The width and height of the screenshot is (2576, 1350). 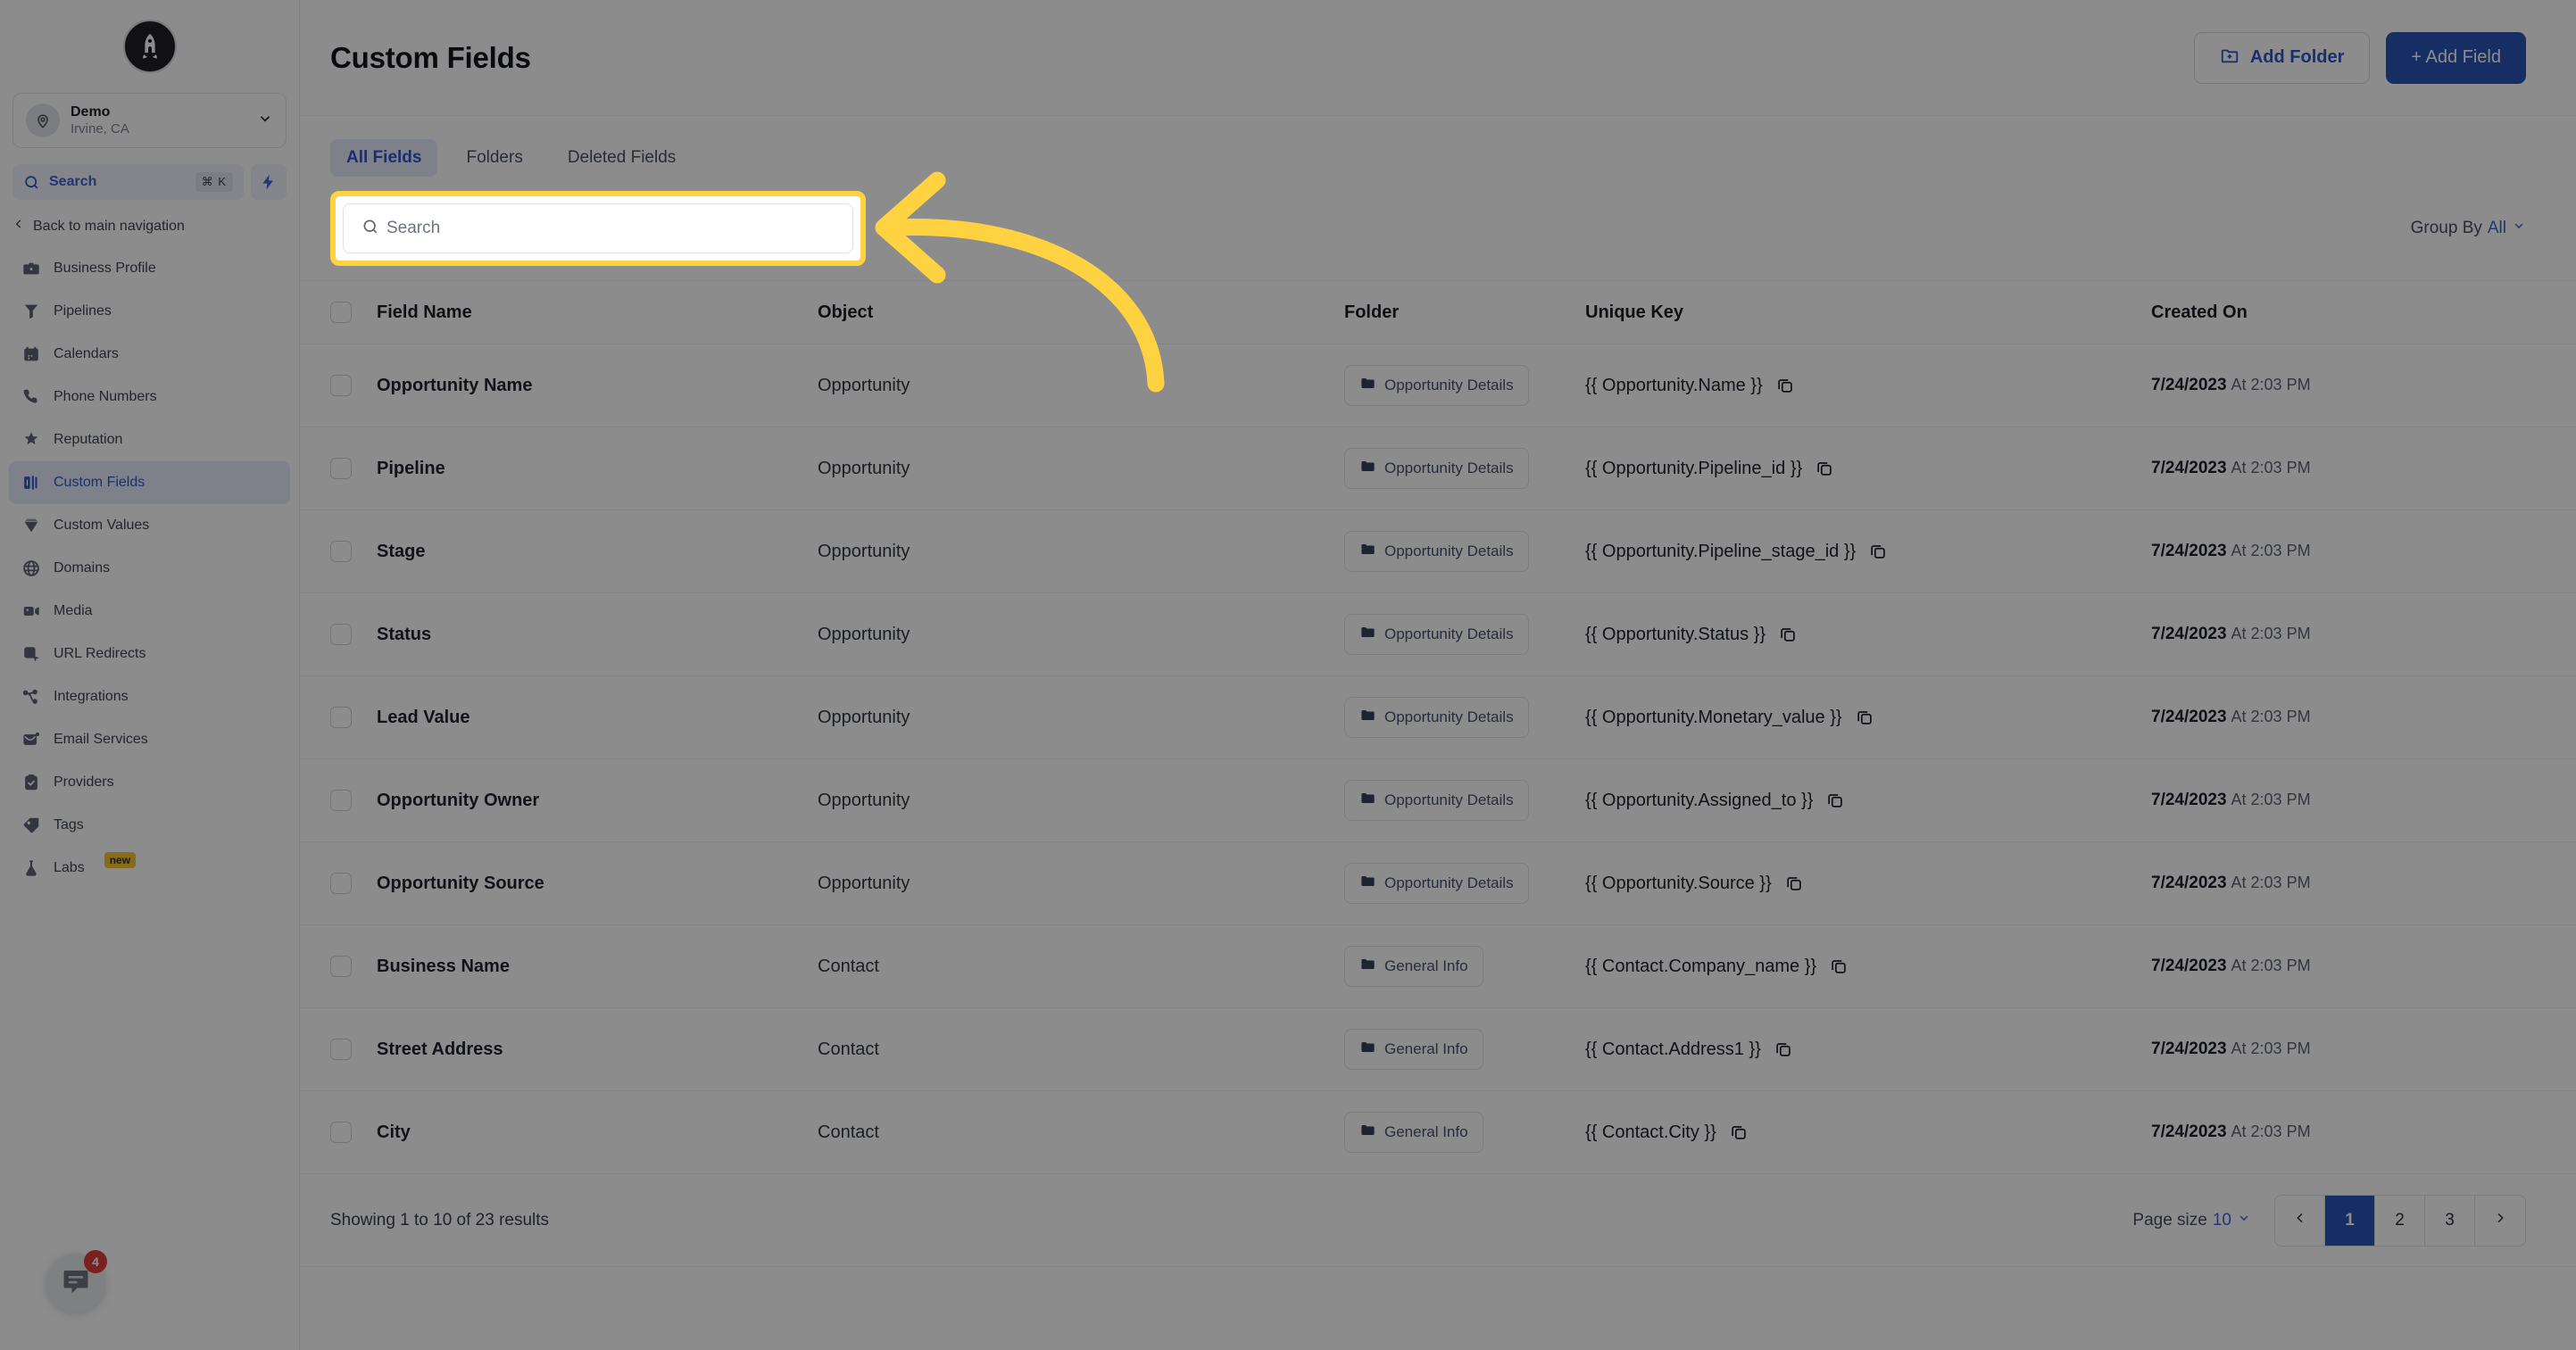 I want to click on add-field-button: + Add Field, so click(x=2456, y=58).